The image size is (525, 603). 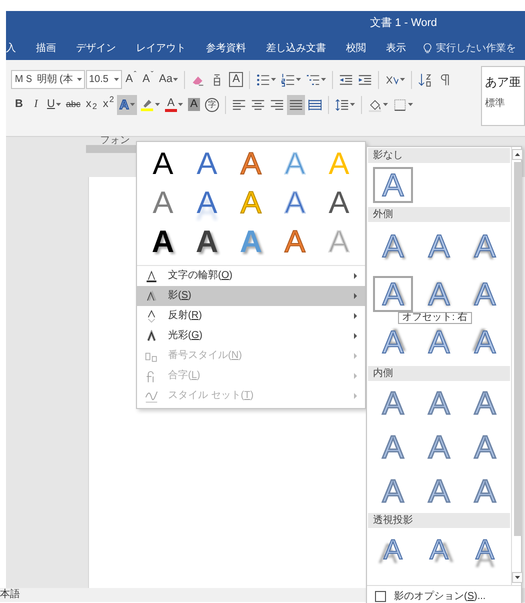 What do you see at coordinates (151, 336) in the screenshot?
I see `glow-icon` at bounding box center [151, 336].